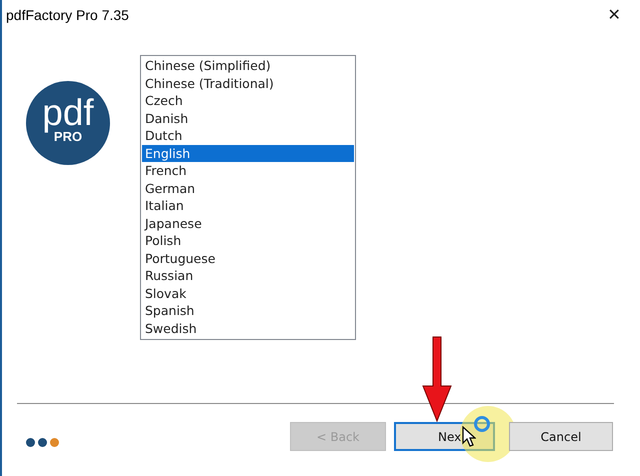  What do you see at coordinates (248, 188) in the screenshot?
I see `list-item: German` at bounding box center [248, 188].